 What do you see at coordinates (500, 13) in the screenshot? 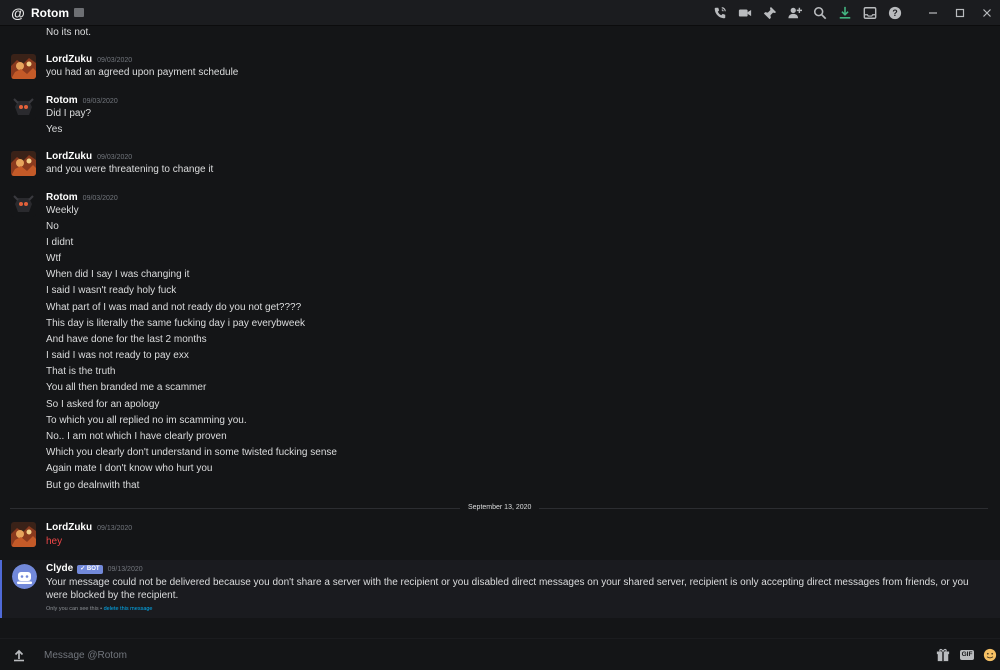
I see `title-bar: @ Rotom ?` at bounding box center [500, 13].